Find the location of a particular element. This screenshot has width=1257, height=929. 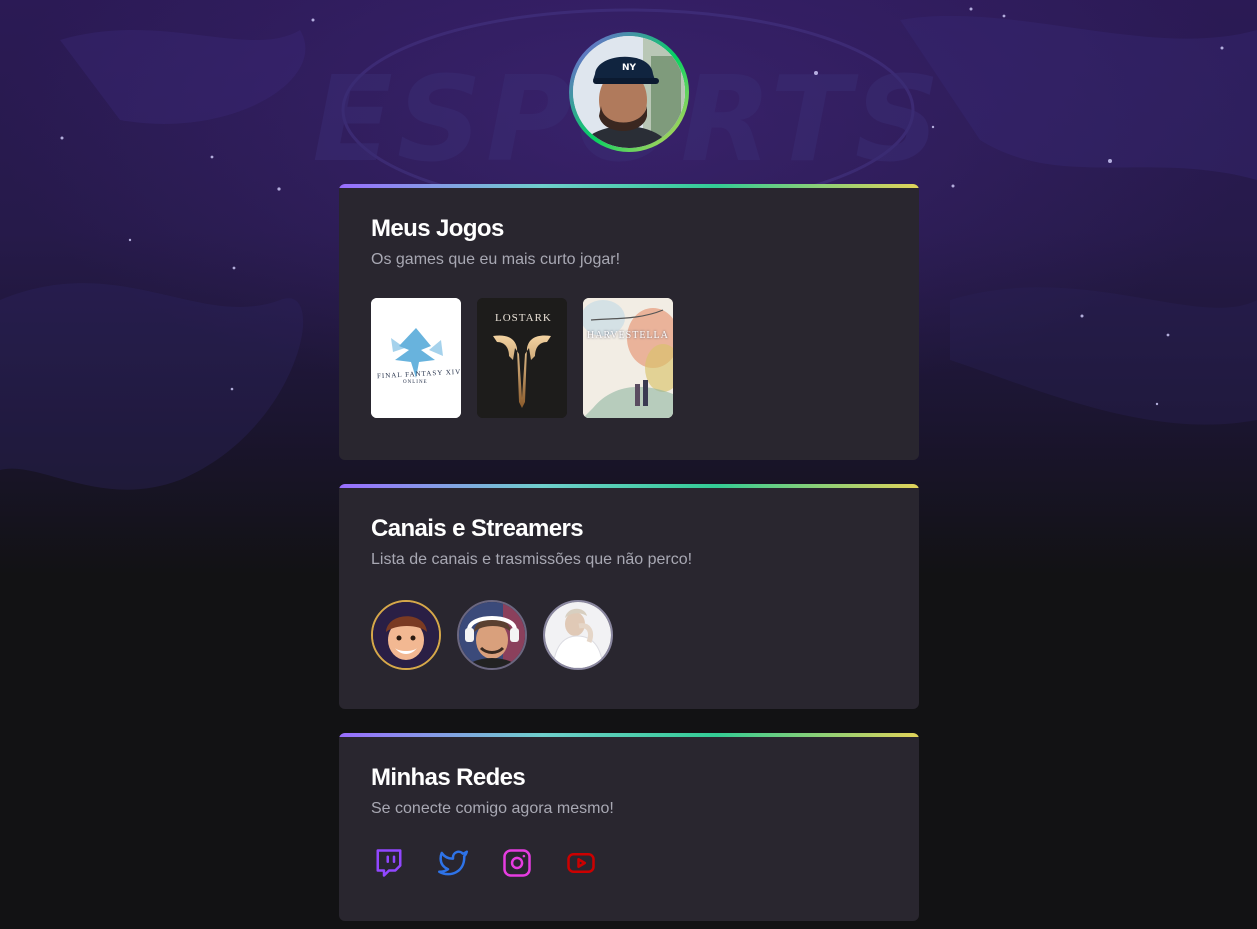

game-card-harvestella: HARVESTELLA is located at coordinates (628, 358).